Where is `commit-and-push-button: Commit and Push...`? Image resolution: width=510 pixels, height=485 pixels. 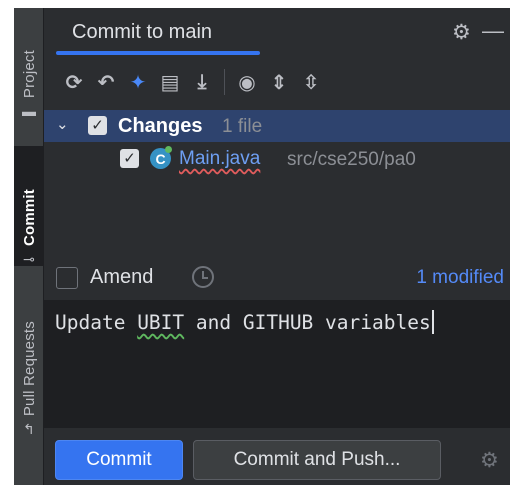
commit-and-push-button: Commit and Push... is located at coordinates (317, 460).